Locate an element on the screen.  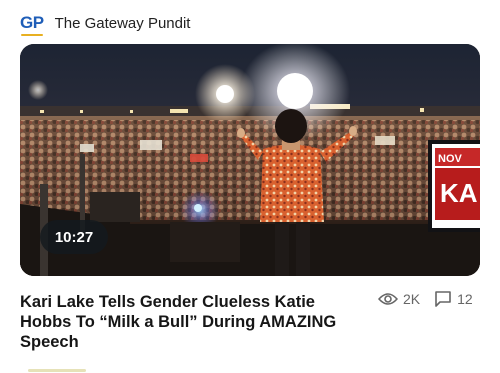
sign-text-top: NOV is located at coordinates (450, 159).